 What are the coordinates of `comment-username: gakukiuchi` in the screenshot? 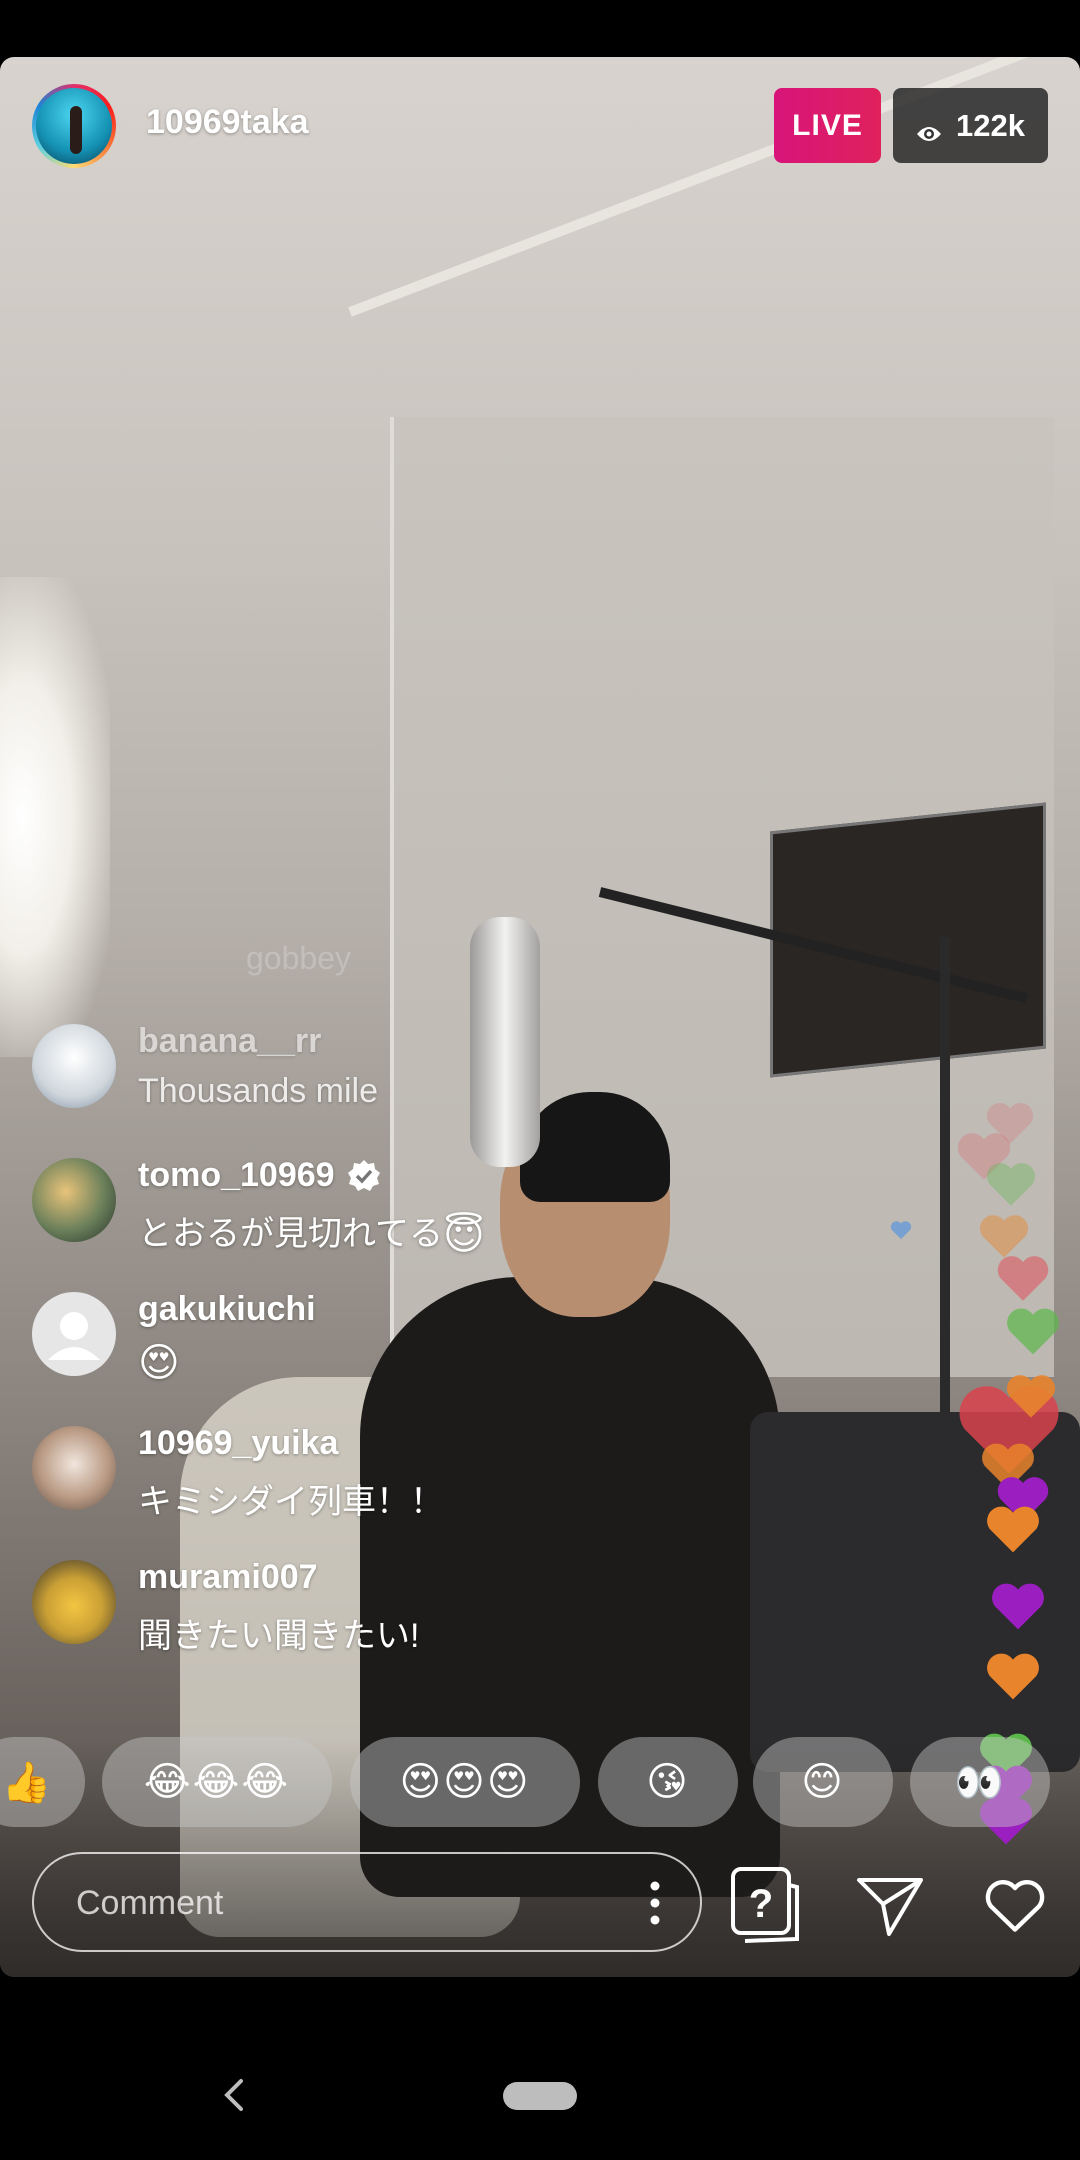 It's located at (227, 1309).